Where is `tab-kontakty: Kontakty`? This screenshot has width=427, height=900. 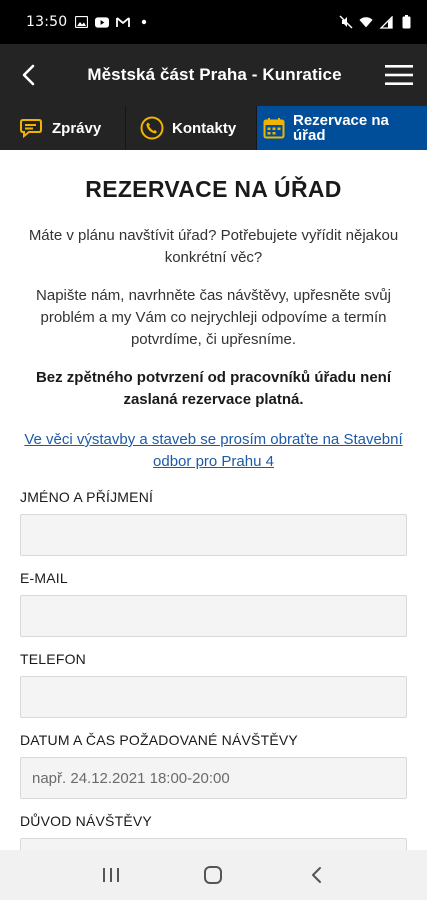 tab-kontakty: Kontakty is located at coordinates (191, 128).